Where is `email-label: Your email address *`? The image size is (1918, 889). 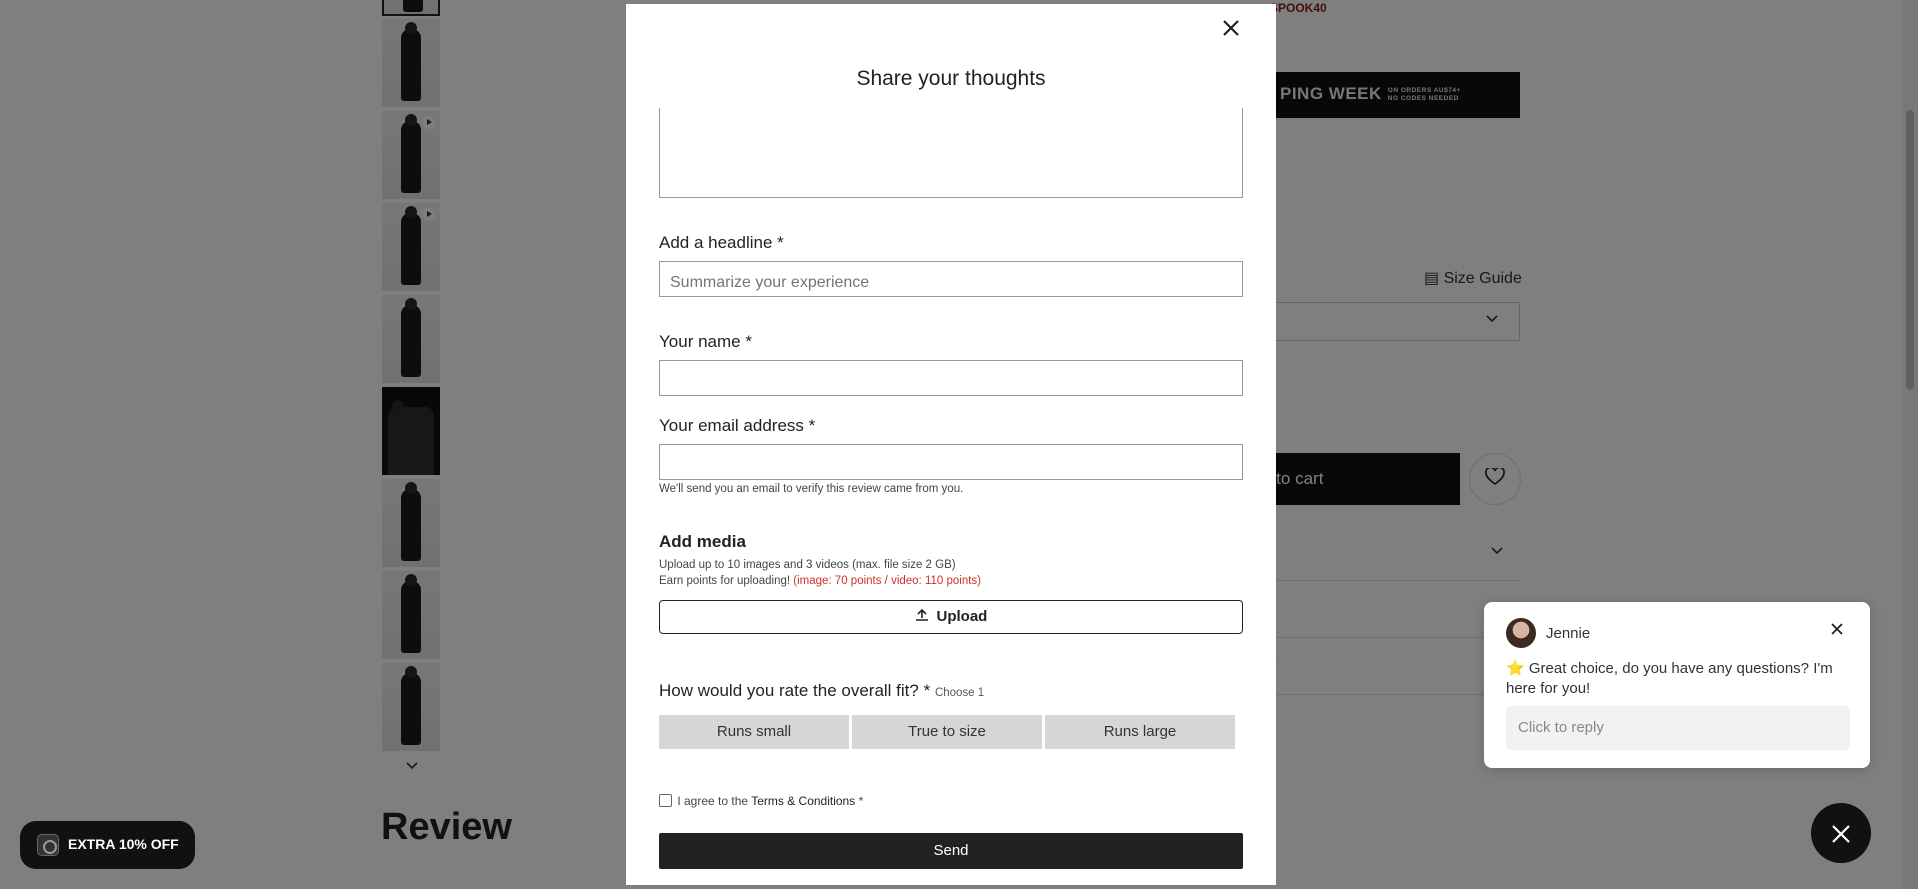 email-label: Your email address * is located at coordinates (737, 425).